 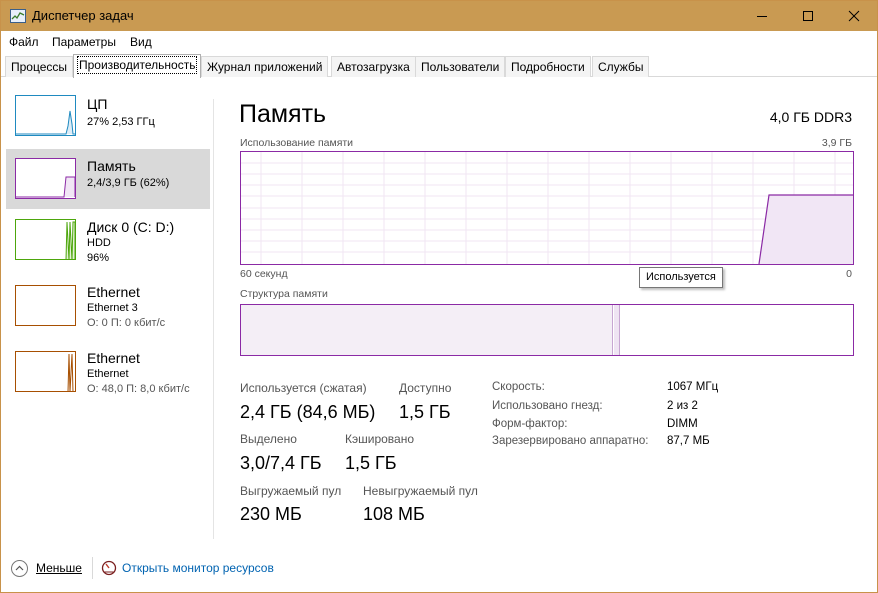 I want to click on graph-time-left: 60 секунд, so click(x=264, y=274).